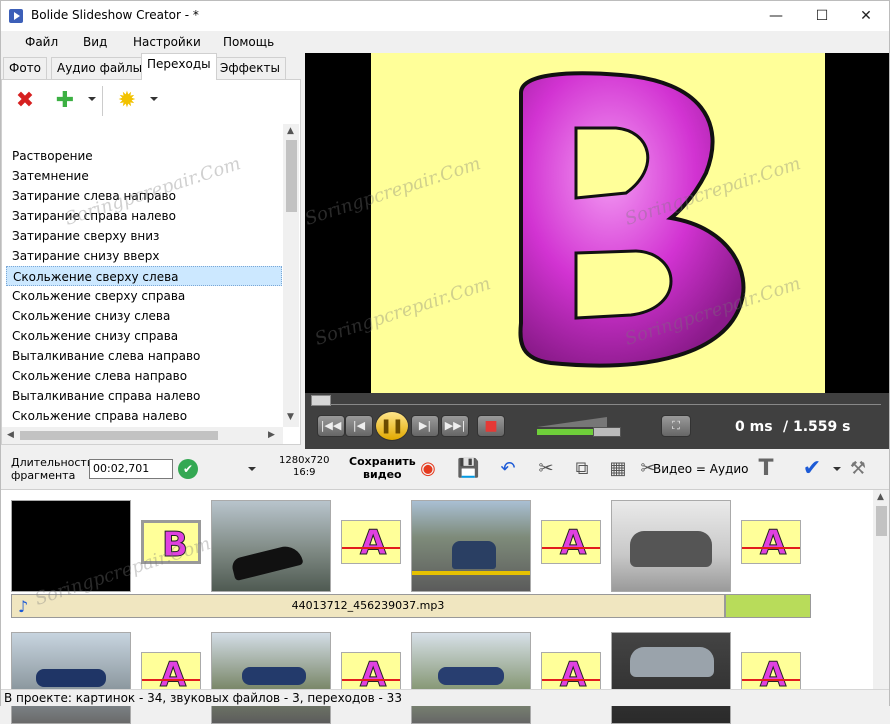  Describe the element at coordinates (252, 469) in the screenshot. I see `duration-dropdown-icon` at that location.